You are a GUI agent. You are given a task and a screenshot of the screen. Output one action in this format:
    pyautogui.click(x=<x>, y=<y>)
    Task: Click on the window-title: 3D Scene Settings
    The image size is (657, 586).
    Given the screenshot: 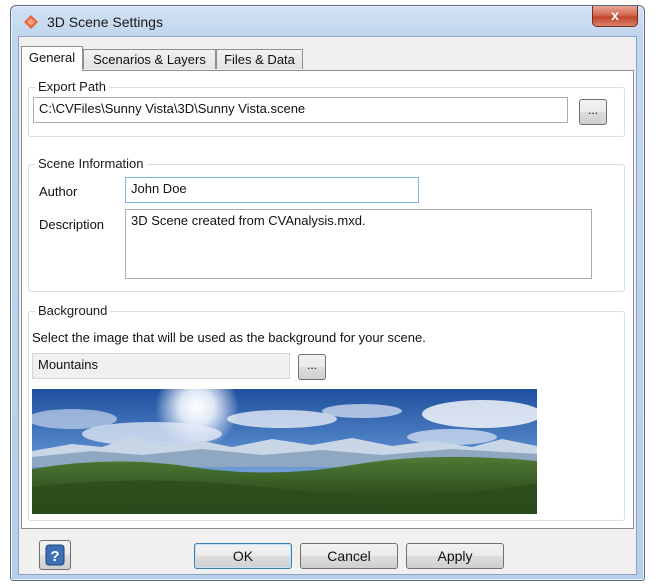 What is the action you would take?
    pyautogui.click(x=105, y=22)
    